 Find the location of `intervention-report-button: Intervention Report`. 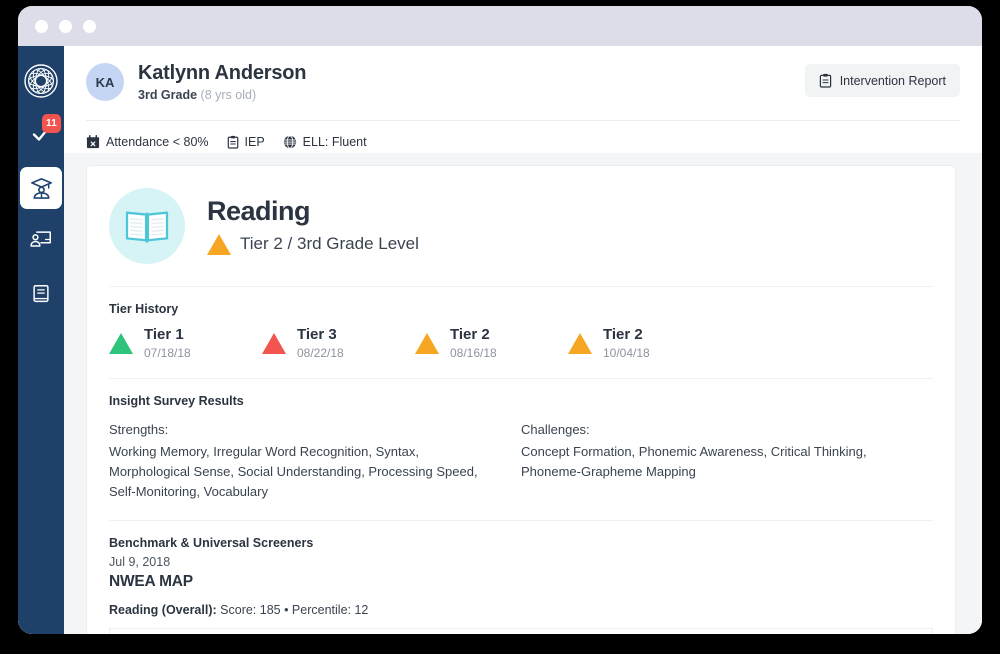

intervention-report-button: Intervention Report is located at coordinates (882, 80).